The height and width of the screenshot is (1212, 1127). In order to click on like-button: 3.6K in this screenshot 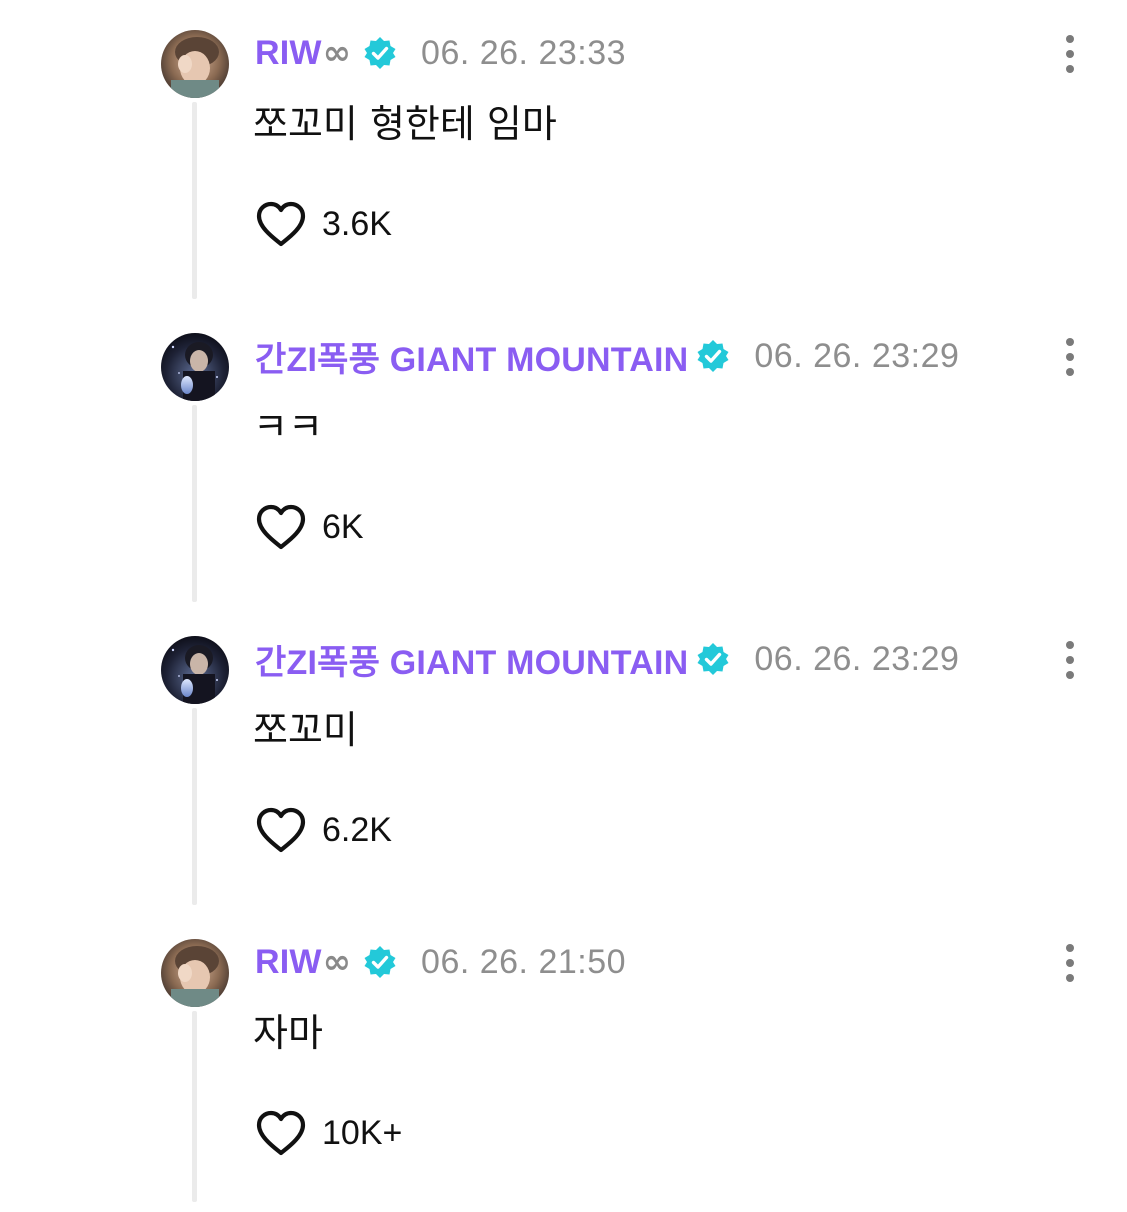, I will do `click(323, 224)`.